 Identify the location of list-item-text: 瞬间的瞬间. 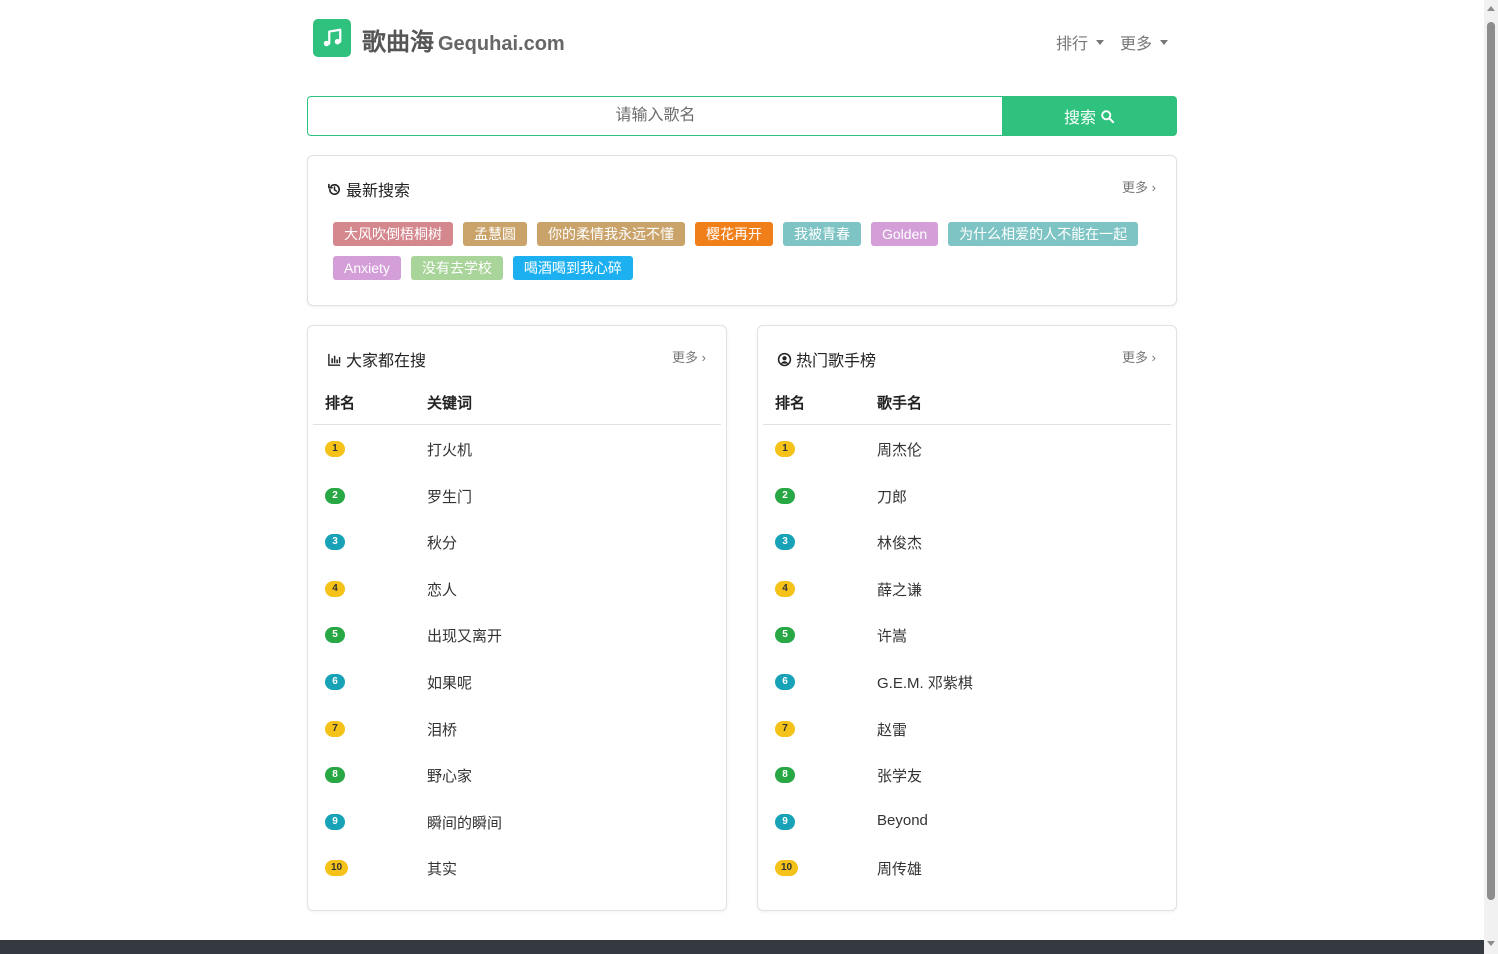
(465, 823).